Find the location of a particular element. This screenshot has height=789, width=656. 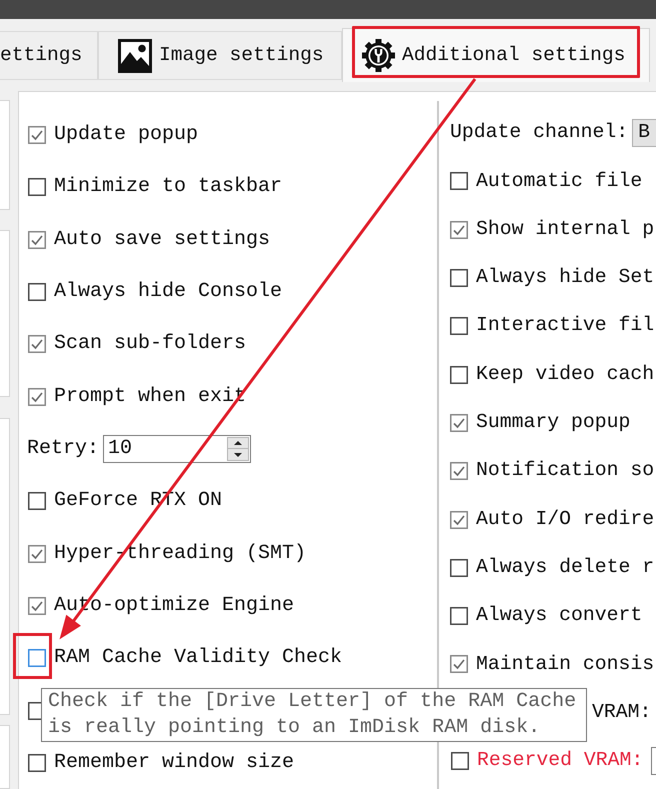

checkbox-label: Keep video cach is located at coordinates (565, 375).